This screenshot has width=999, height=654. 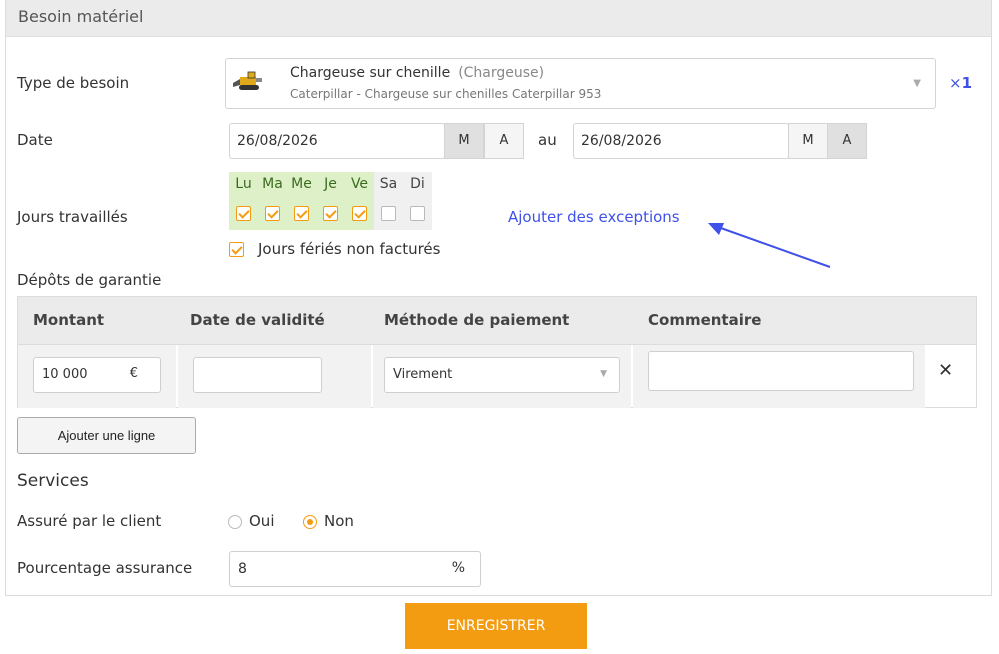 What do you see at coordinates (769, 245) in the screenshot?
I see `arrow-annotation-icon` at bounding box center [769, 245].